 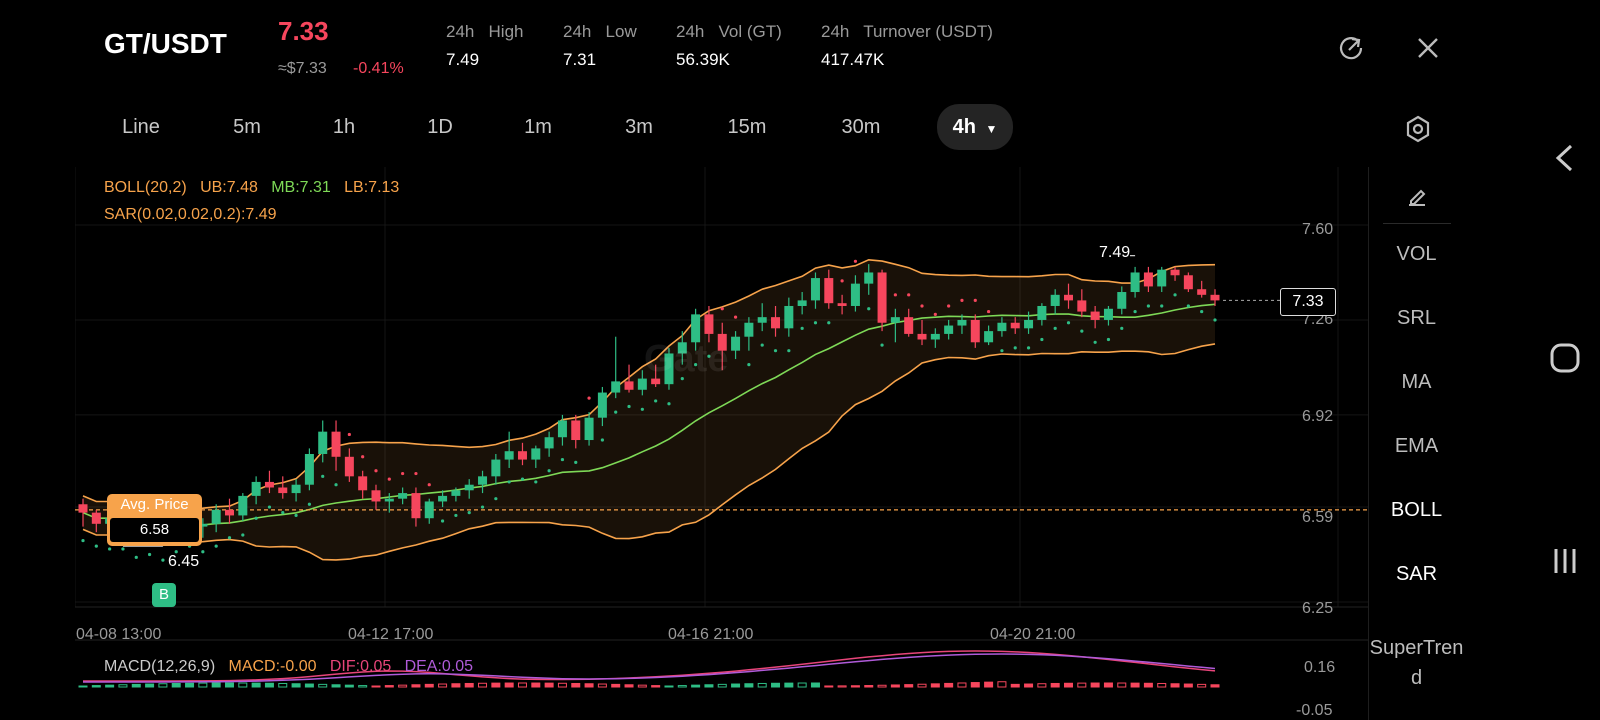 I want to click on stat-vol-value: 56.39K, so click(x=703, y=59).